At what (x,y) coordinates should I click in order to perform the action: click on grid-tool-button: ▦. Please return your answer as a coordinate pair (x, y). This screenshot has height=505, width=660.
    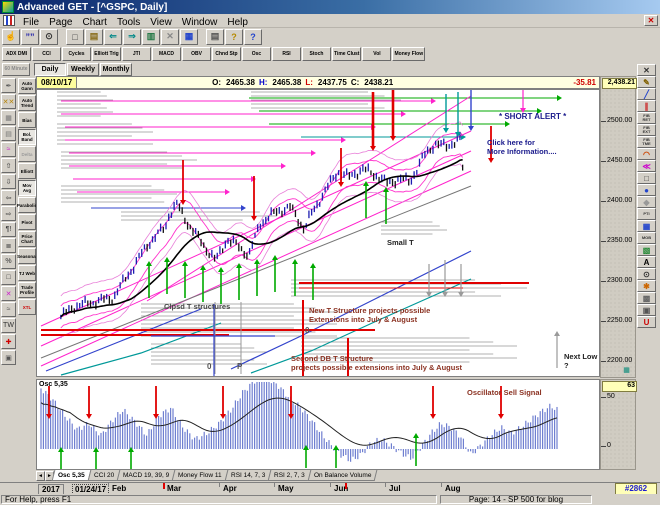
    Looking at the image, I should click on (646, 226).